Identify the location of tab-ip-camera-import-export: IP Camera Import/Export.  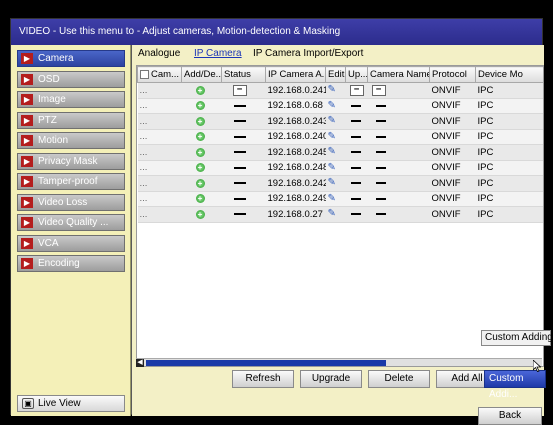
(308, 53).